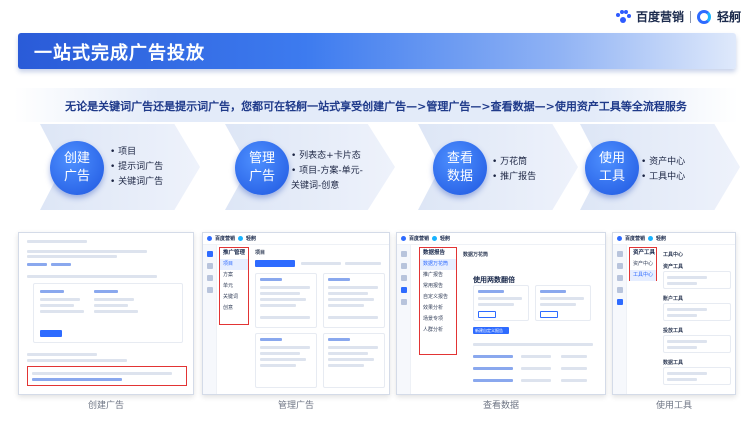 The image size is (753, 424). I want to click on screenshot-manage-ad: 百度营销 轻舸 推广管理 项目 方案 单元 关键词 创意 项目, so click(296, 313).